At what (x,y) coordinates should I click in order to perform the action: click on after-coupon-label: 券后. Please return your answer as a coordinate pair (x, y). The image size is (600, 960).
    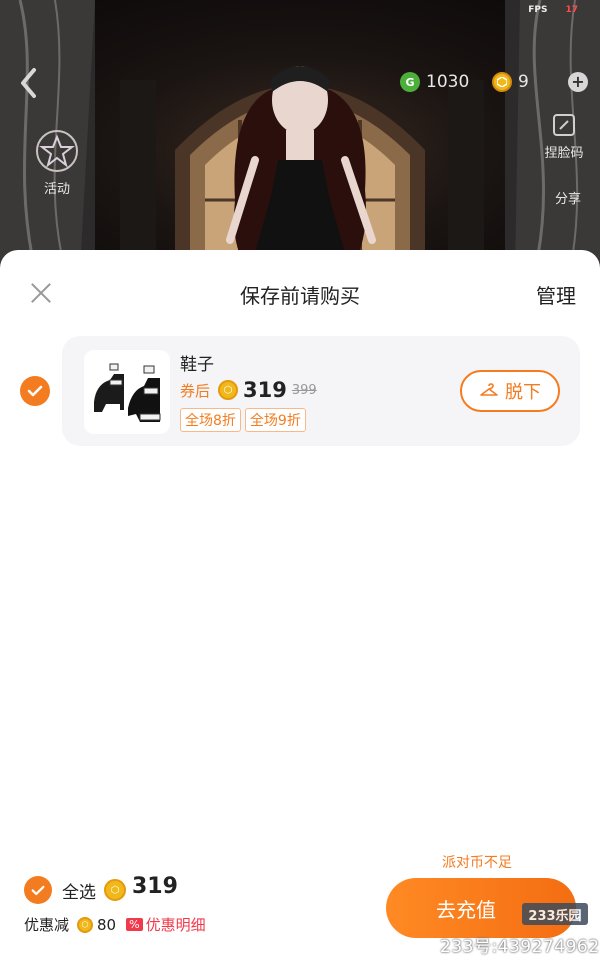
    Looking at the image, I should click on (195, 390).